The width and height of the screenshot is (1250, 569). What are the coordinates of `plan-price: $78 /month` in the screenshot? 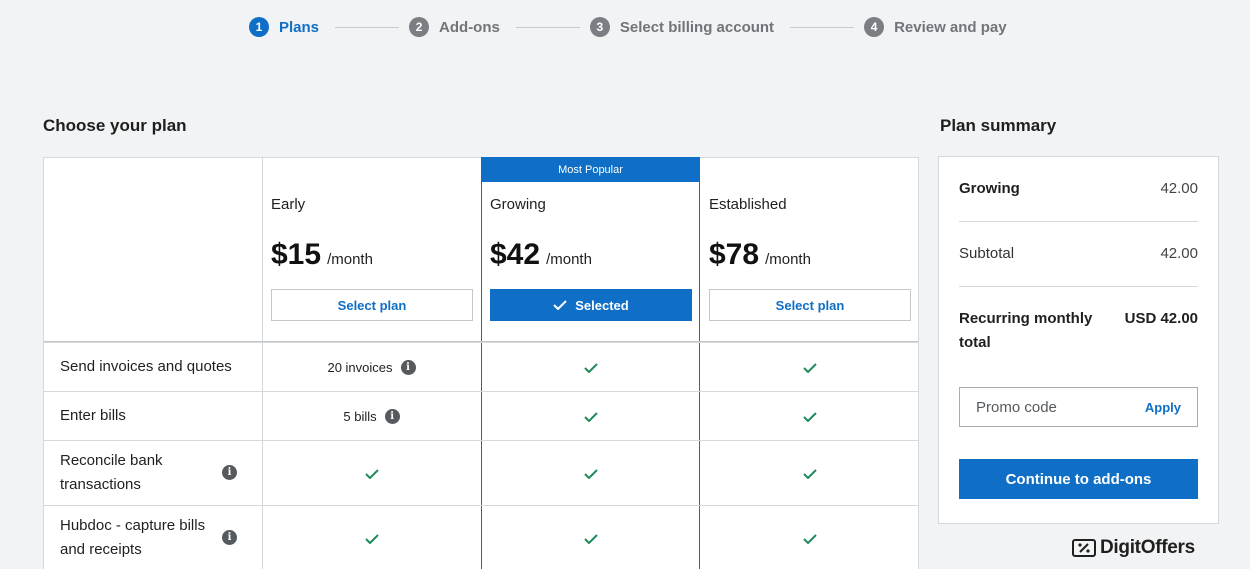 It's located at (760, 255).